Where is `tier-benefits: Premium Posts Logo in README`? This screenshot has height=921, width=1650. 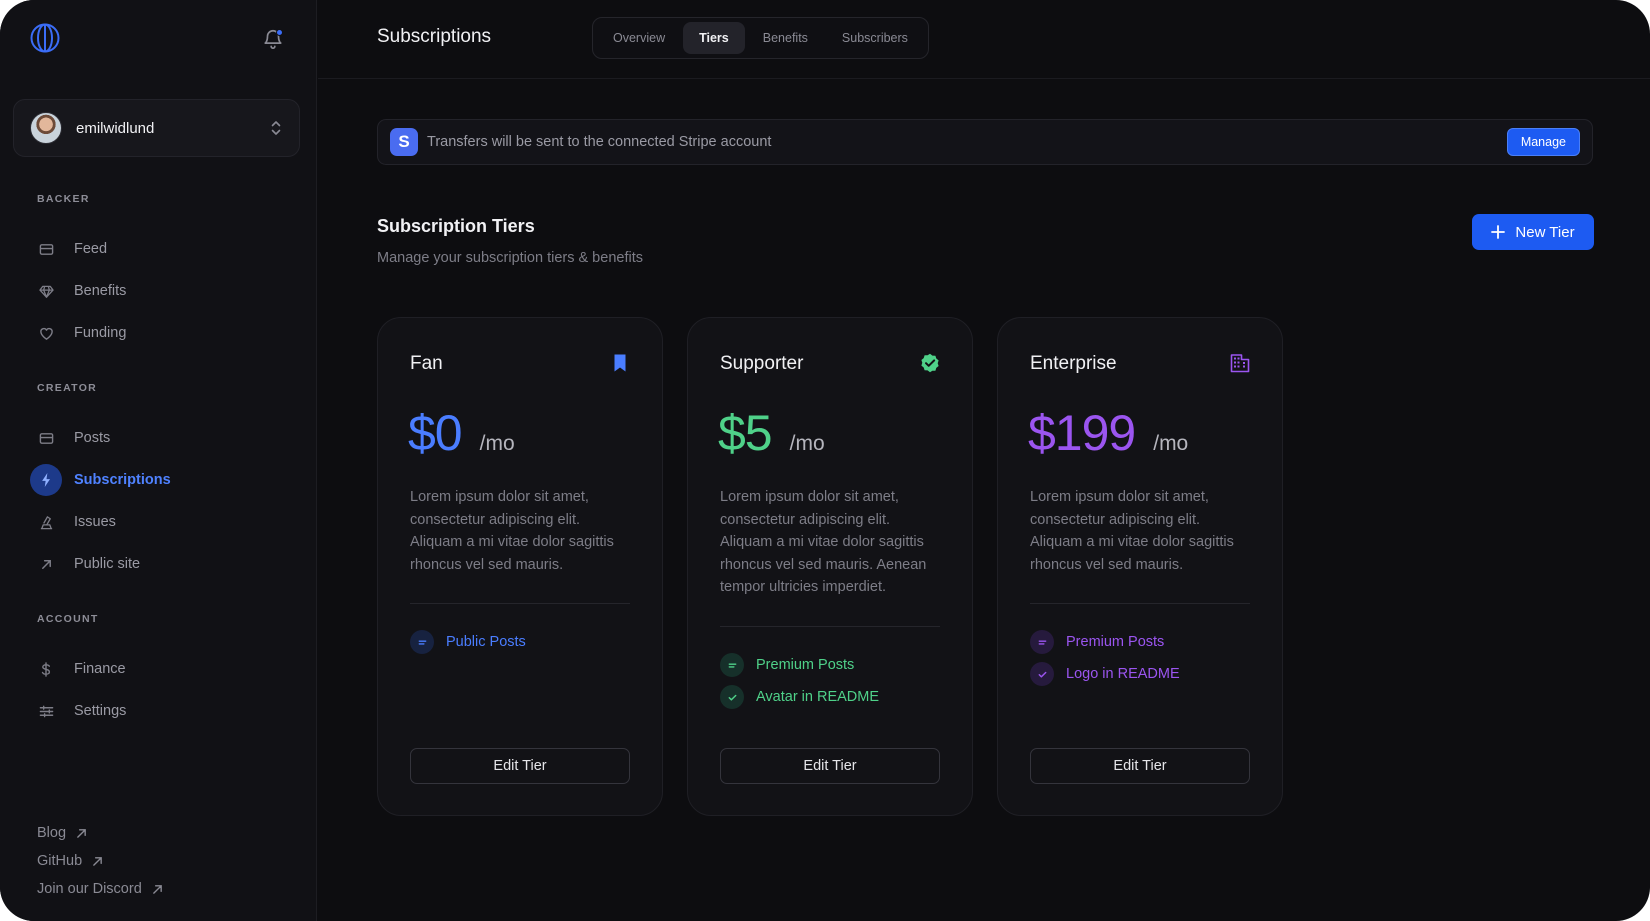 tier-benefits: Premium Posts Logo in README is located at coordinates (1105, 658).